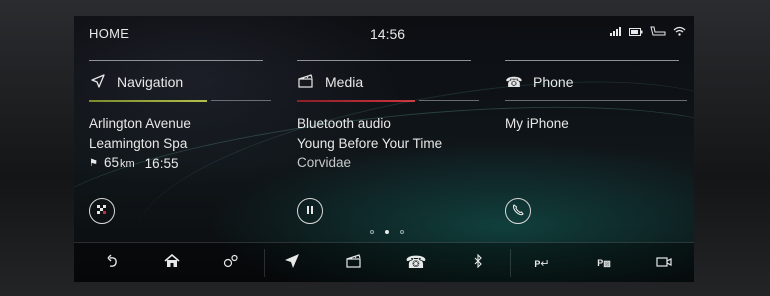  Describe the element at coordinates (140, 123) in the screenshot. I see `destination-street: Arlington Avenue` at that location.